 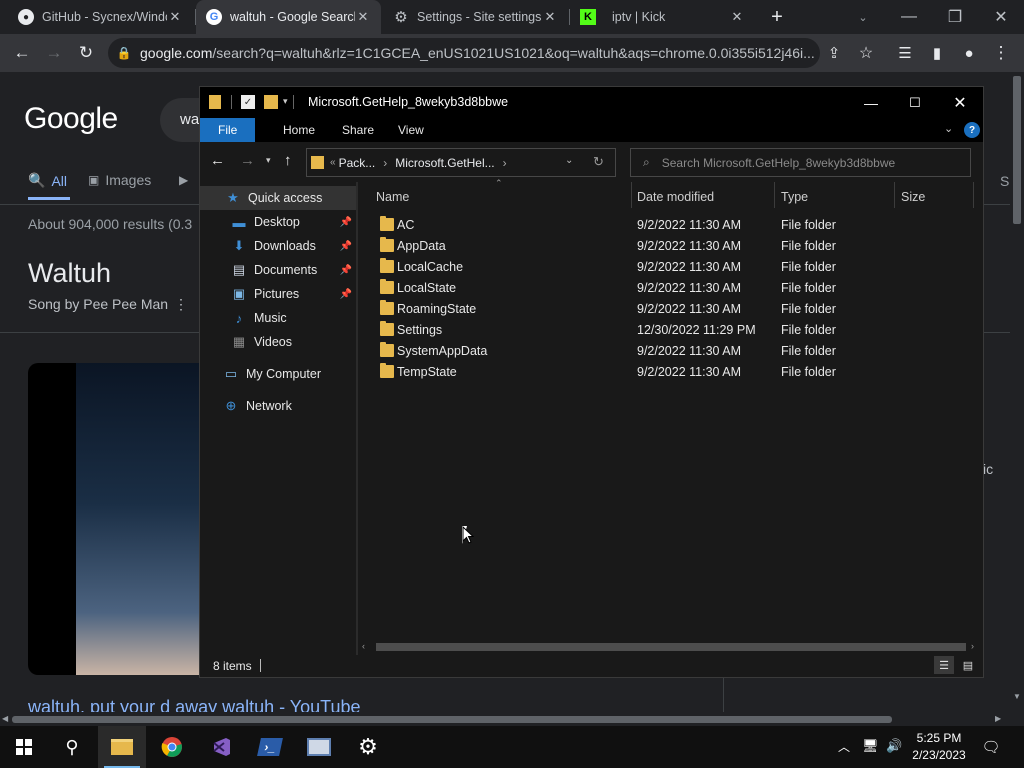 I want to click on search-icon: ⚲, so click(x=72, y=747).